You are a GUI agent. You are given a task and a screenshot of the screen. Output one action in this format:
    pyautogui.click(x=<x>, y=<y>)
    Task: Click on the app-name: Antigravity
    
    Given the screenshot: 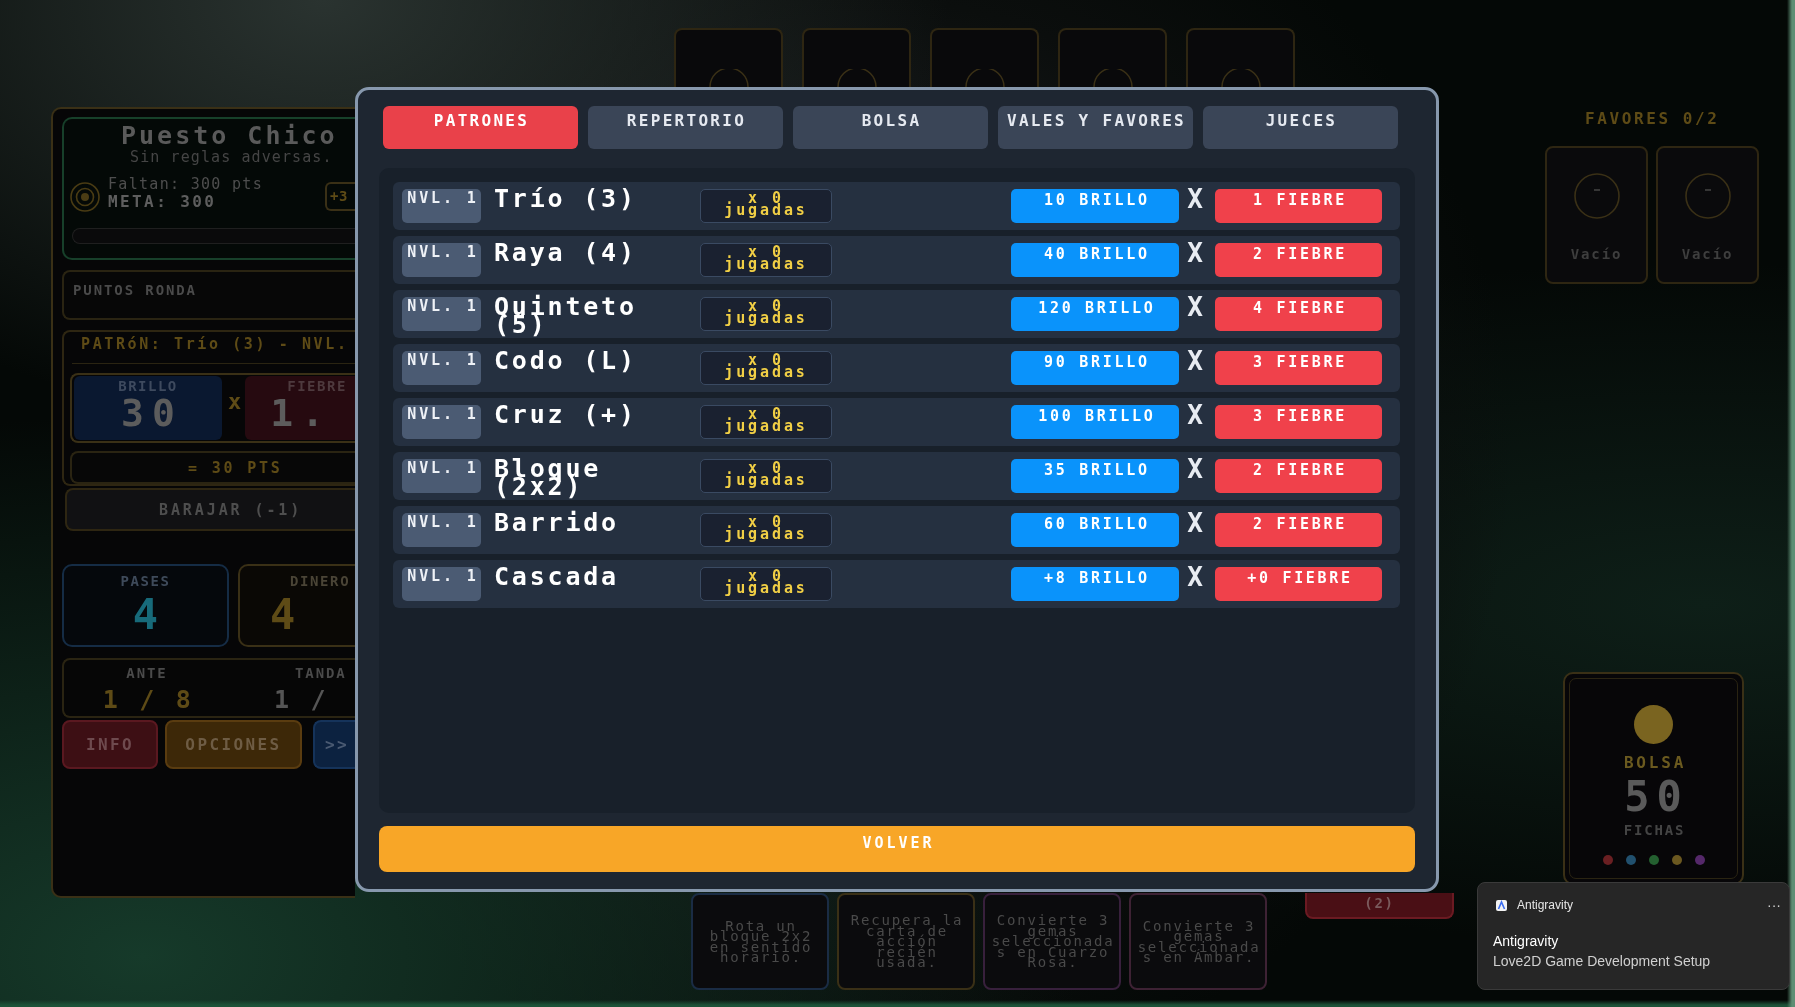 What is the action you would take?
    pyautogui.click(x=1545, y=905)
    